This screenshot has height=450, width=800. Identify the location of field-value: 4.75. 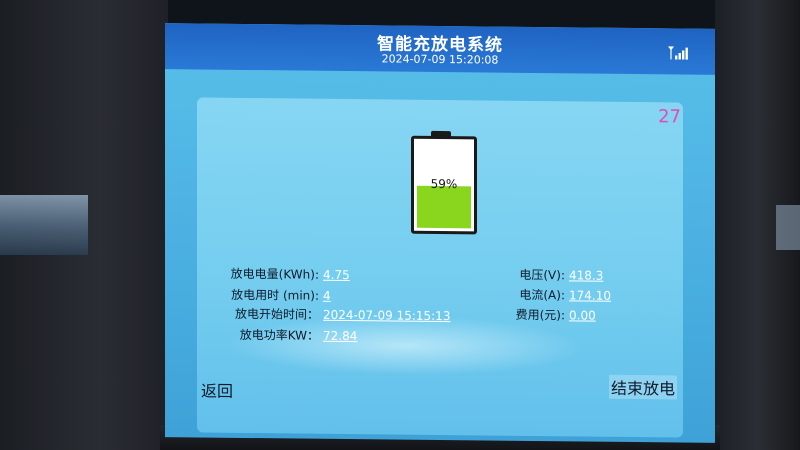
(336, 275).